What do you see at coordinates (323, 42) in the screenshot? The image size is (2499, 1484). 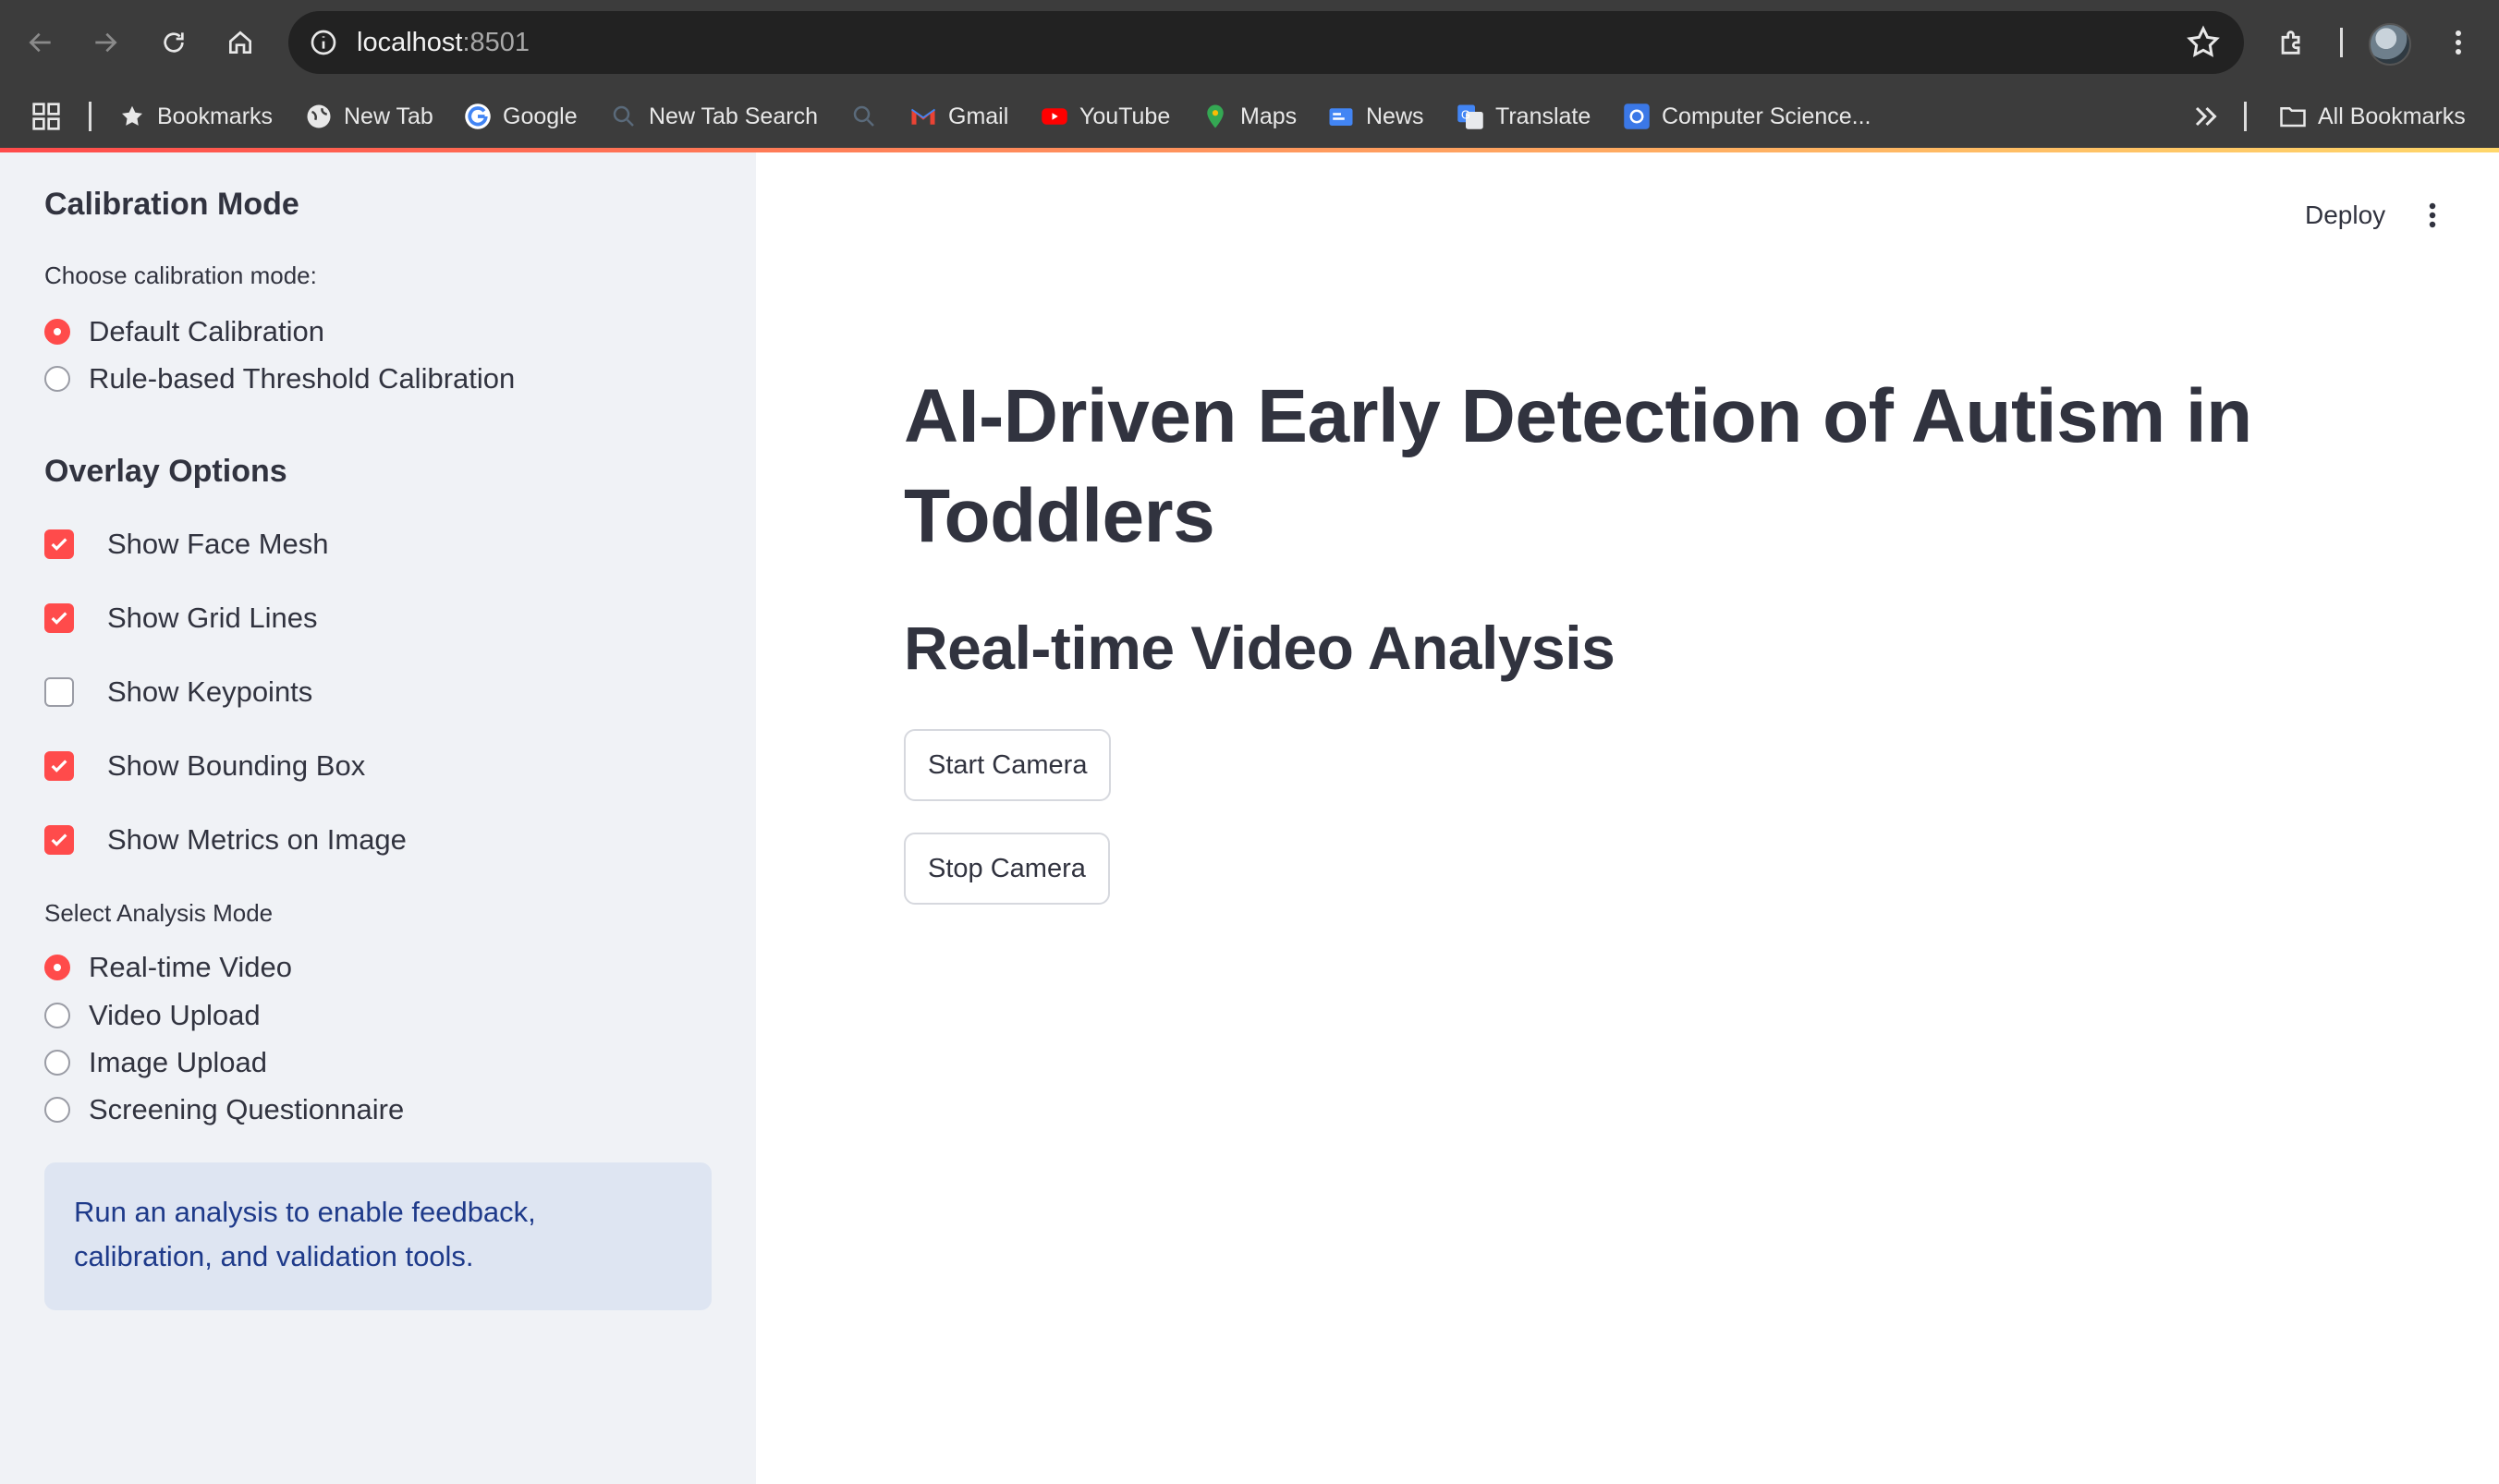 I see `site-info-icon` at bounding box center [323, 42].